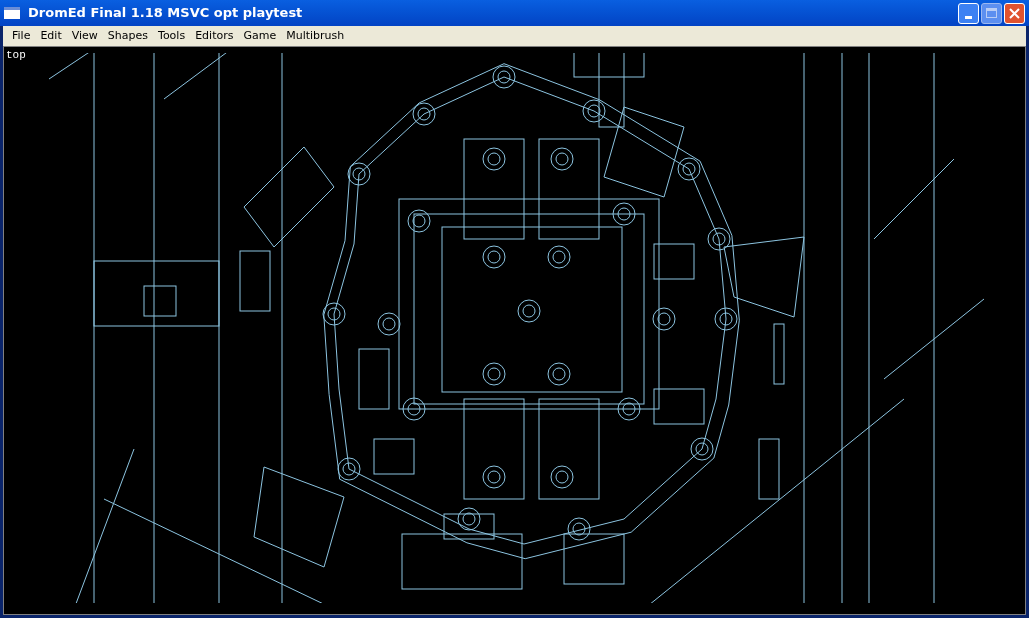 The height and width of the screenshot is (618, 1029). What do you see at coordinates (968, 13) in the screenshot?
I see `minimize-button` at bounding box center [968, 13].